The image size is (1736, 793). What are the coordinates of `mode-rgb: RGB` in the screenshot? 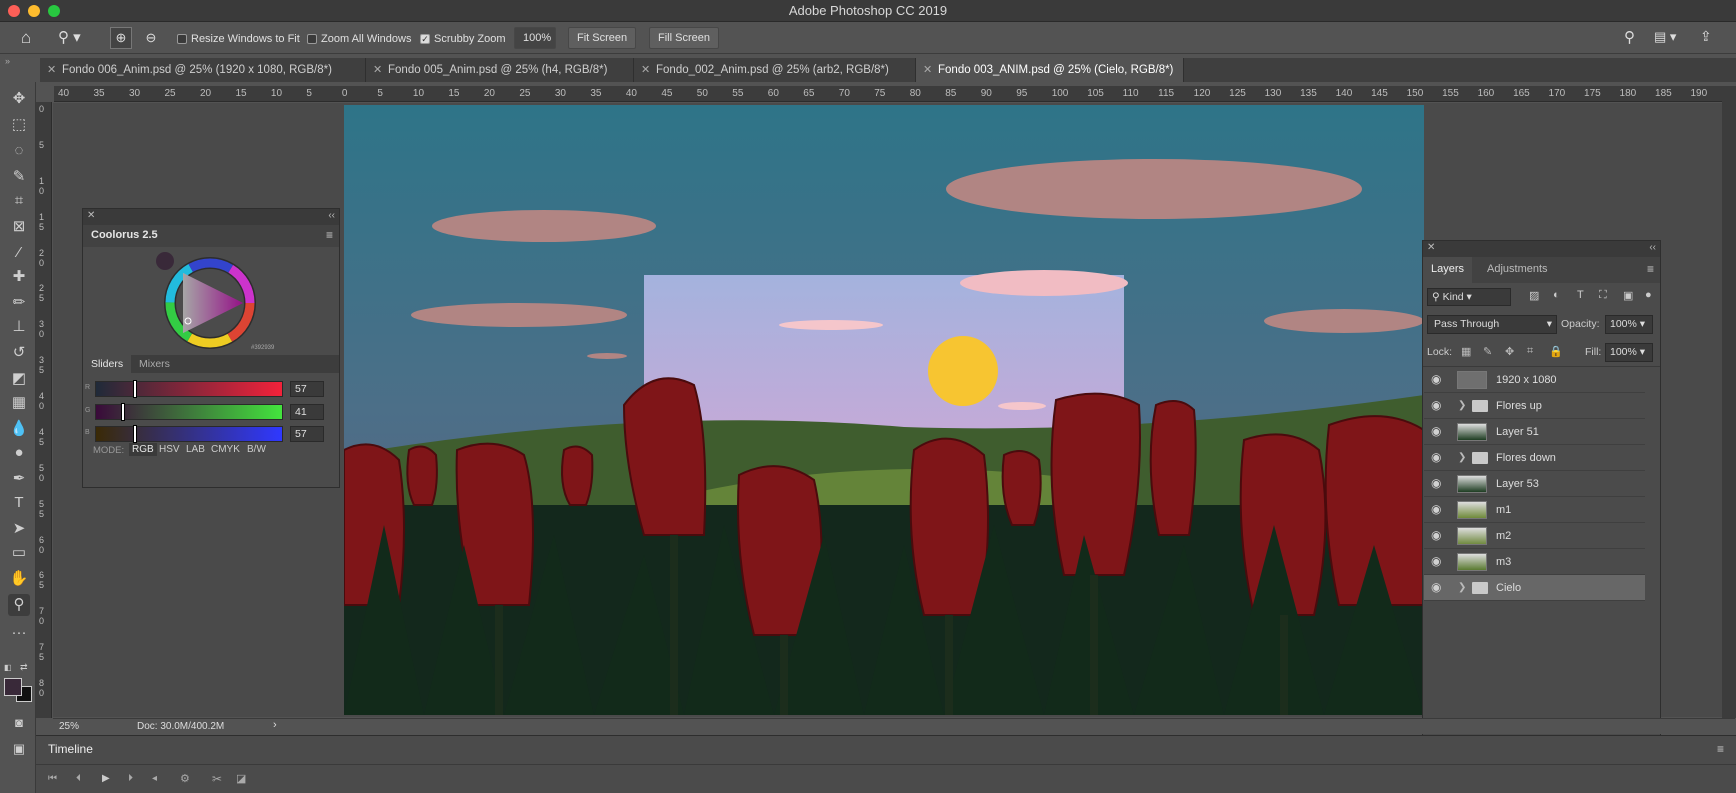 It's located at (143, 449).